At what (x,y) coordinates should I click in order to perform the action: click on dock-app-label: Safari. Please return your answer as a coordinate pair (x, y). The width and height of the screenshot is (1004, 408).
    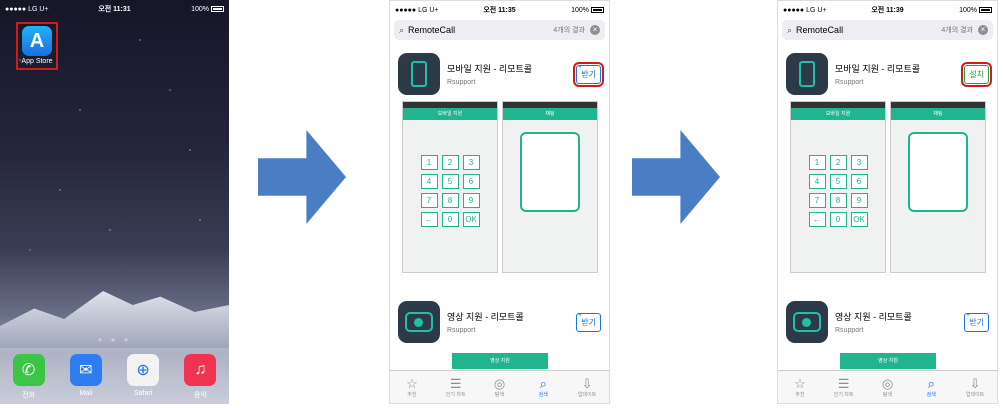
    Looking at the image, I should click on (143, 393).